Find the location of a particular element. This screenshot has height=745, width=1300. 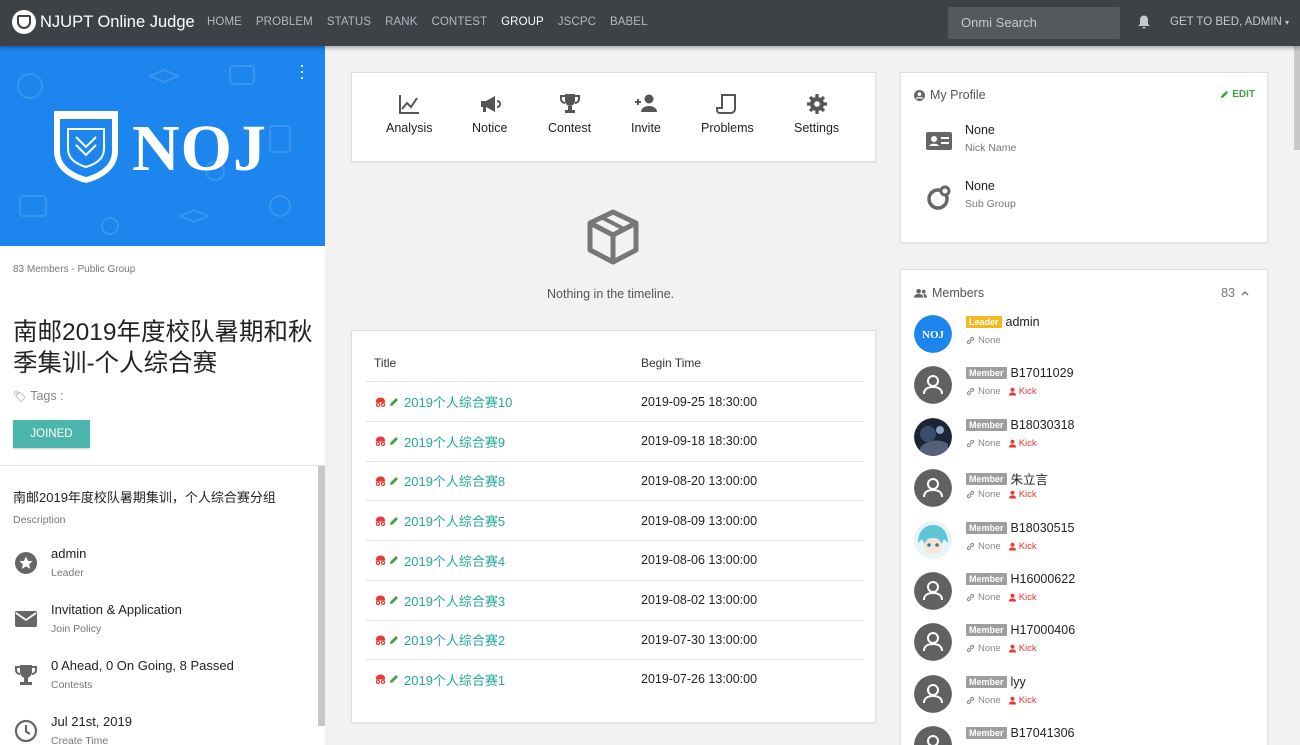

analysis-button: Analysis is located at coordinates (409, 114).